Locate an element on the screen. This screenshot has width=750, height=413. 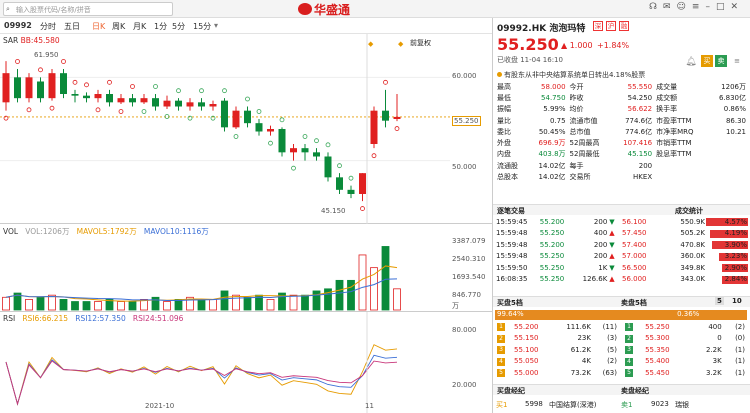
adjust-select: 前复权 is located at coordinates (420, 43).